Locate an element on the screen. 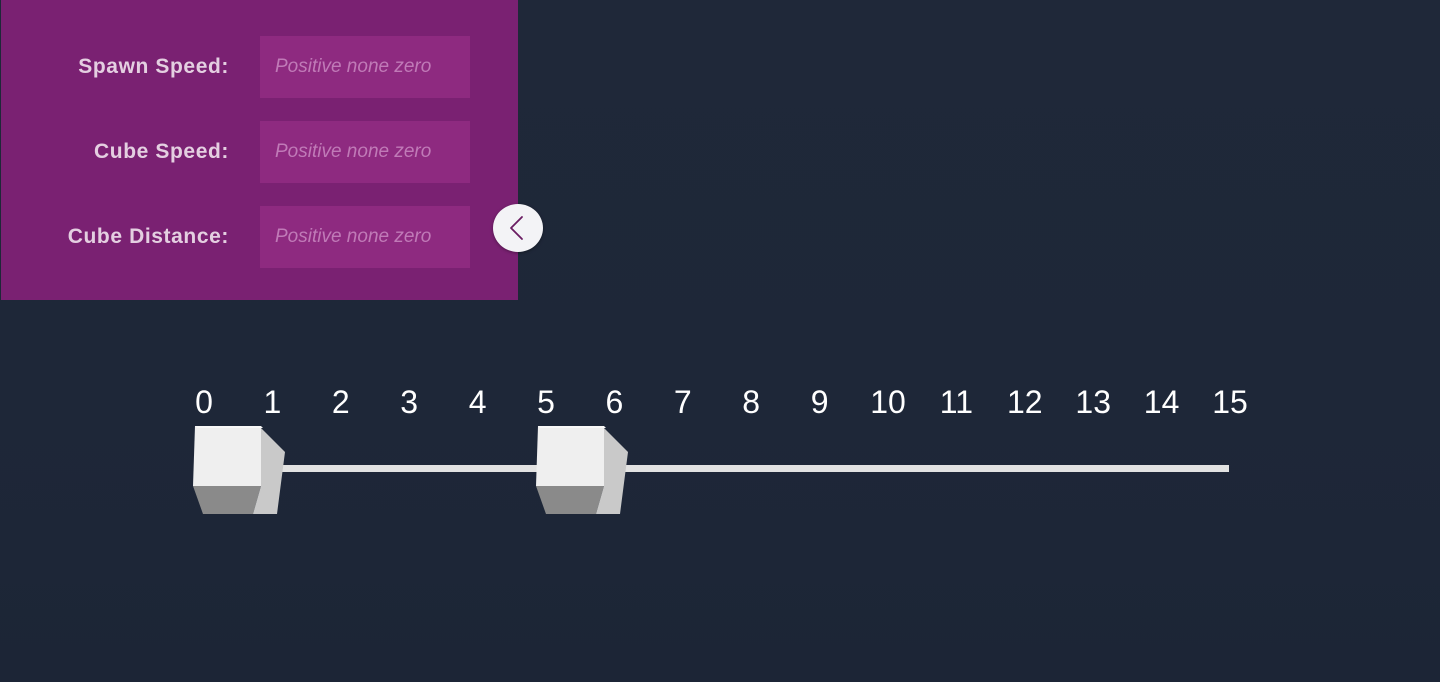 The image size is (1440, 682). chevron-left-icon is located at coordinates (516, 228).